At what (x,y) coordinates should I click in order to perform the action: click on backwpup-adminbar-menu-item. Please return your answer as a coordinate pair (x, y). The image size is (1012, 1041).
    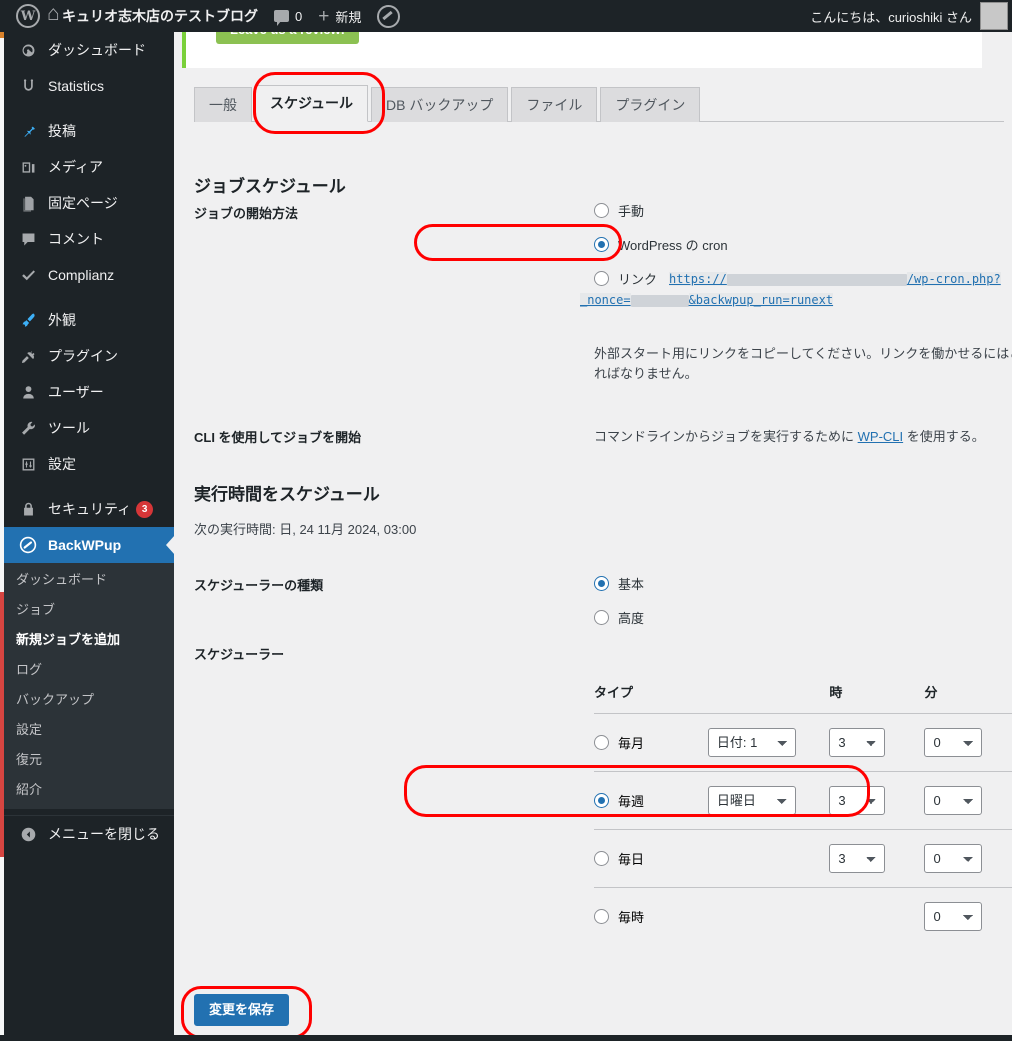
    Looking at the image, I should click on (388, 16).